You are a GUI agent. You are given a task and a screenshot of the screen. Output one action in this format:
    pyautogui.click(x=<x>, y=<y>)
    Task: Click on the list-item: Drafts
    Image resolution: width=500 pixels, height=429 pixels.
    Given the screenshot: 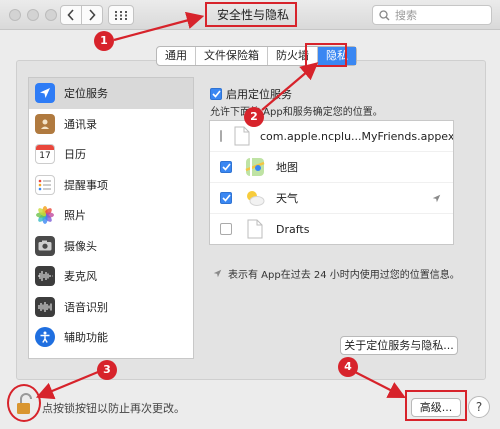 What is the action you would take?
    pyautogui.click(x=331, y=229)
    